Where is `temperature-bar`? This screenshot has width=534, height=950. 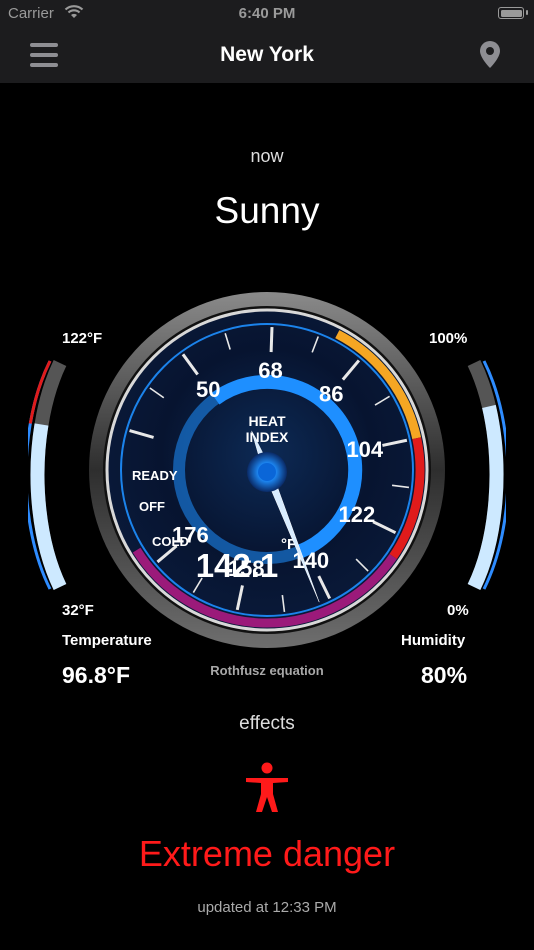 temperature-bar is located at coordinates (47, 475).